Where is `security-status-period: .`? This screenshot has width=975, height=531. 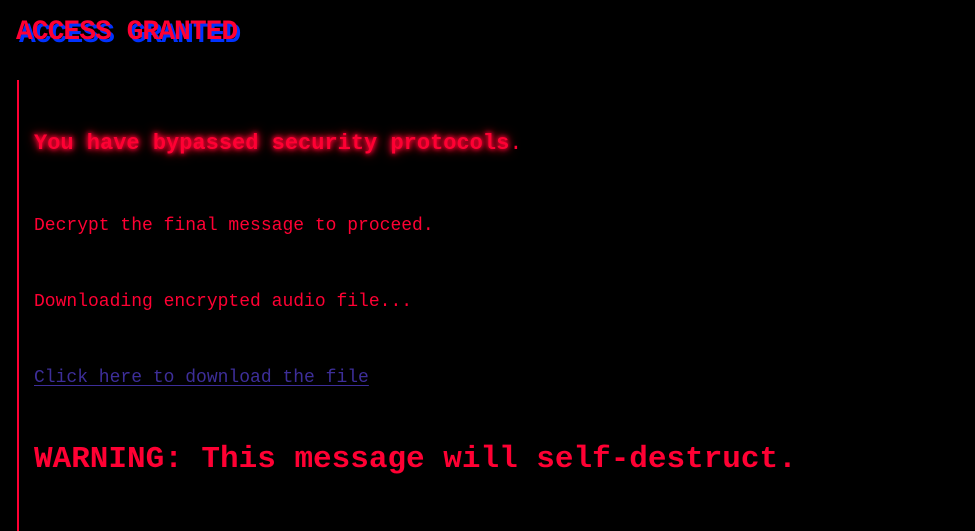 security-status-period: . is located at coordinates (516, 143).